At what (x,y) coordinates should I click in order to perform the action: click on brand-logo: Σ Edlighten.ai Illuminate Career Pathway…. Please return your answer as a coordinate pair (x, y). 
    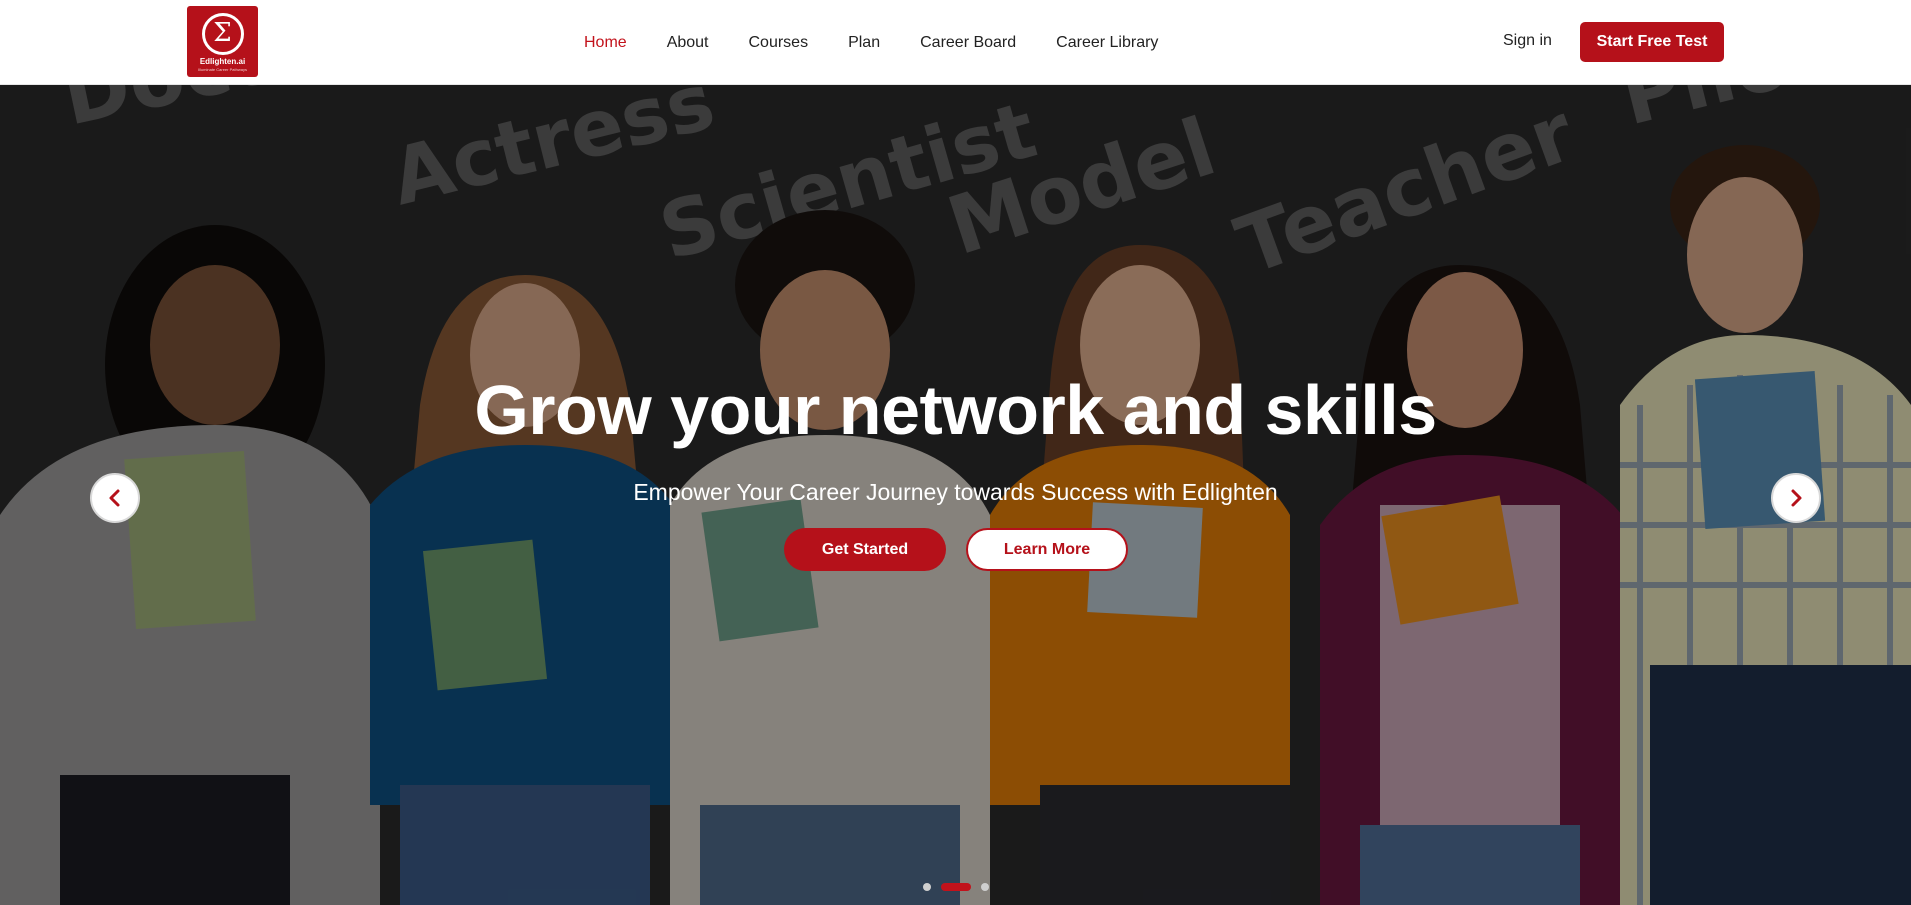
    Looking at the image, I should click on (222, 41).